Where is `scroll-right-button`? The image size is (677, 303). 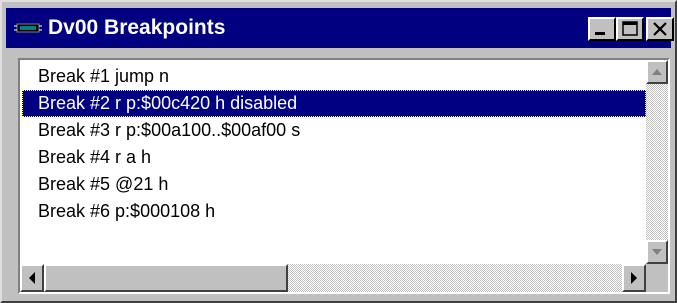 scroll-right-button is located at coordinates (634, 278).